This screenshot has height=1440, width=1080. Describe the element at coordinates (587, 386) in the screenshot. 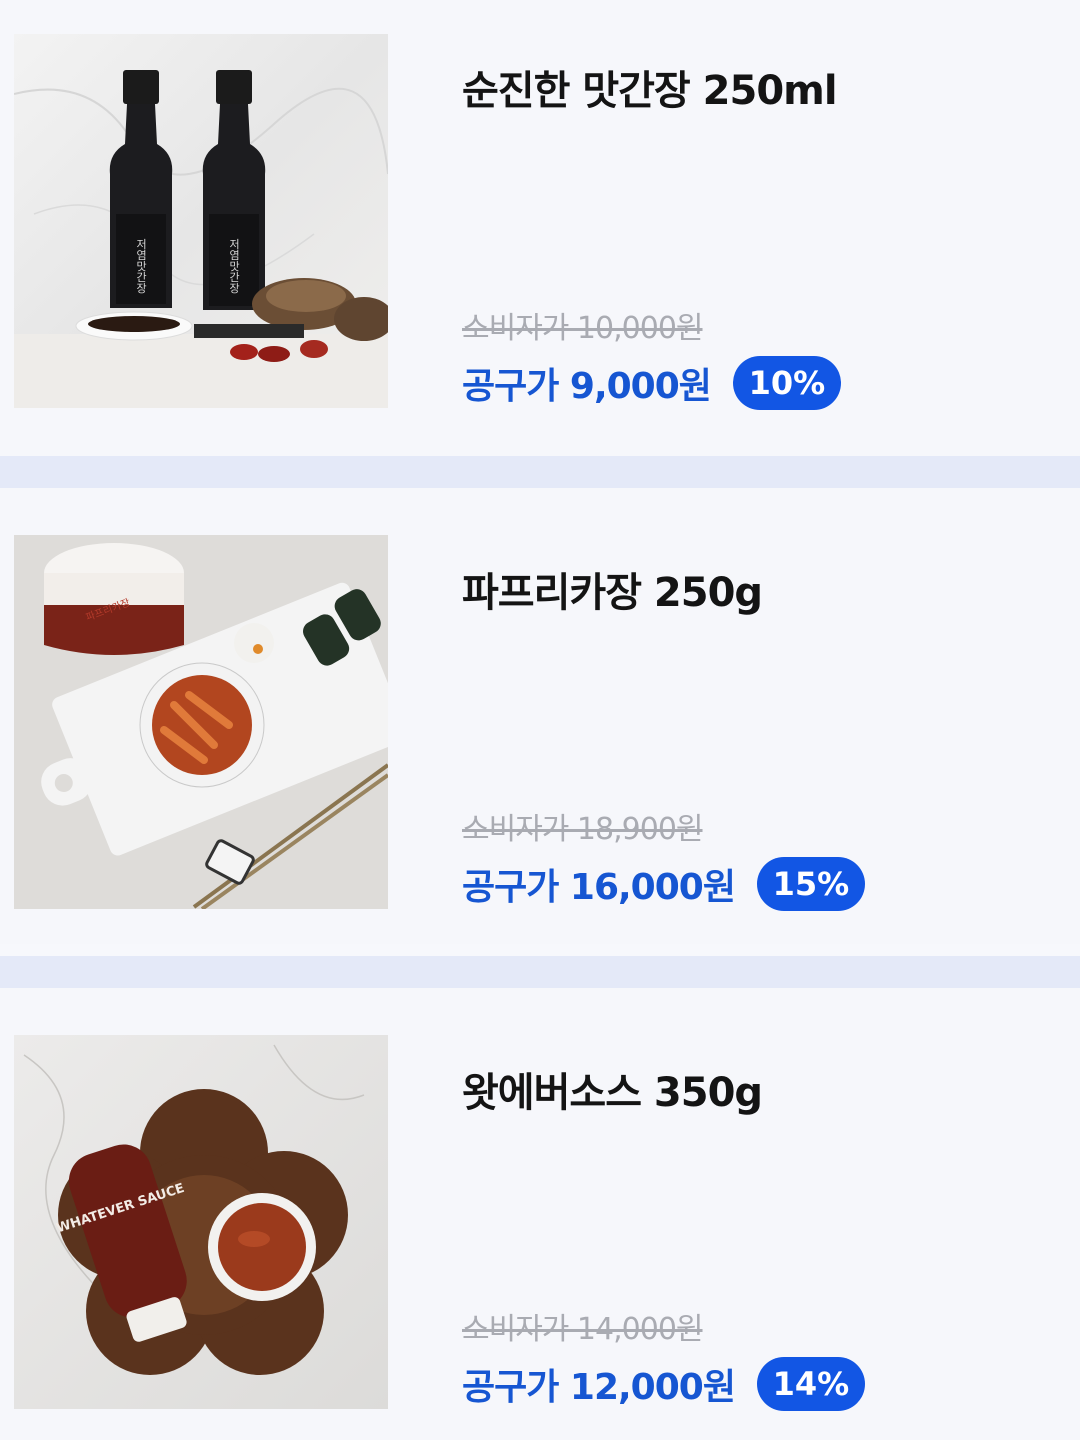

I see `sale-price: 공구가 9,000원` at that location.